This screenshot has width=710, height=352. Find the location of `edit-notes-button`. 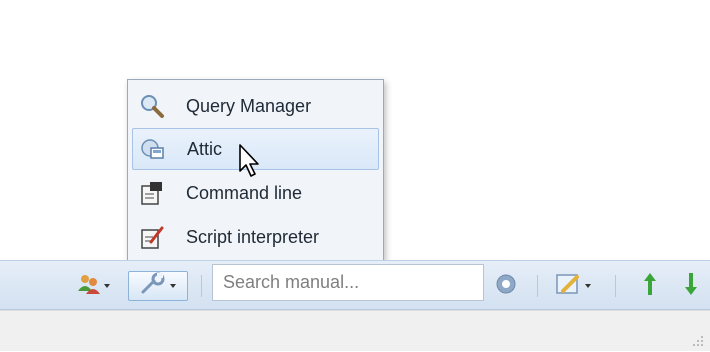

edit-notes-button is located at coordinates (573, 286).